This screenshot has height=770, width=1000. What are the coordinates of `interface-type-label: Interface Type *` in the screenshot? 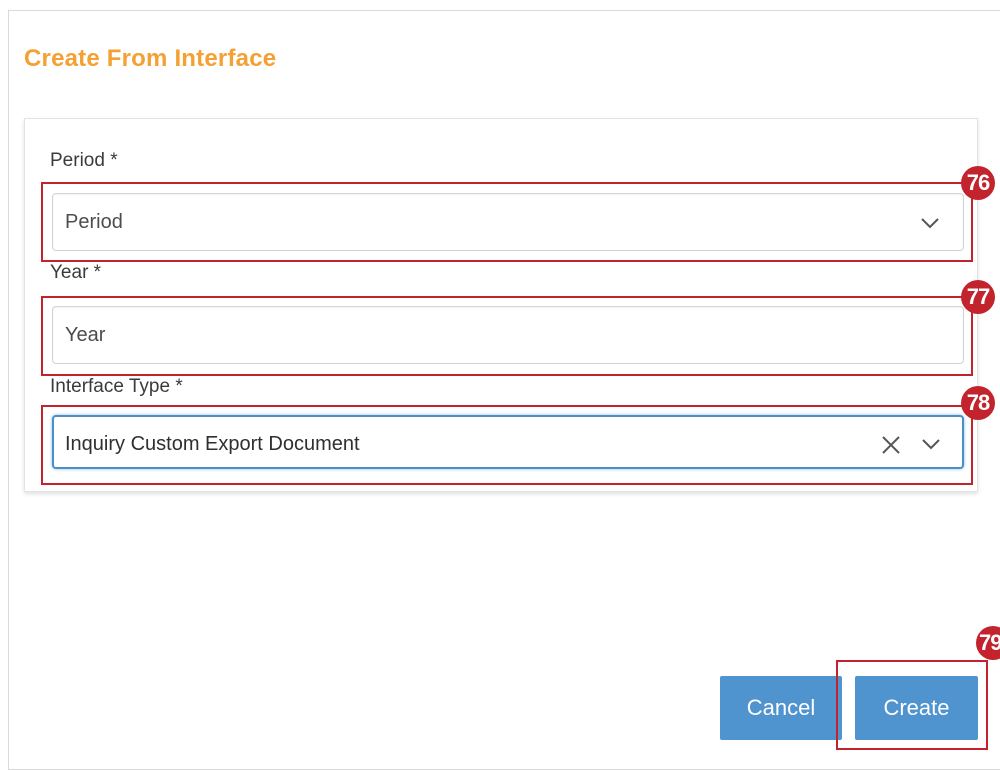 It's located at (116, 386).